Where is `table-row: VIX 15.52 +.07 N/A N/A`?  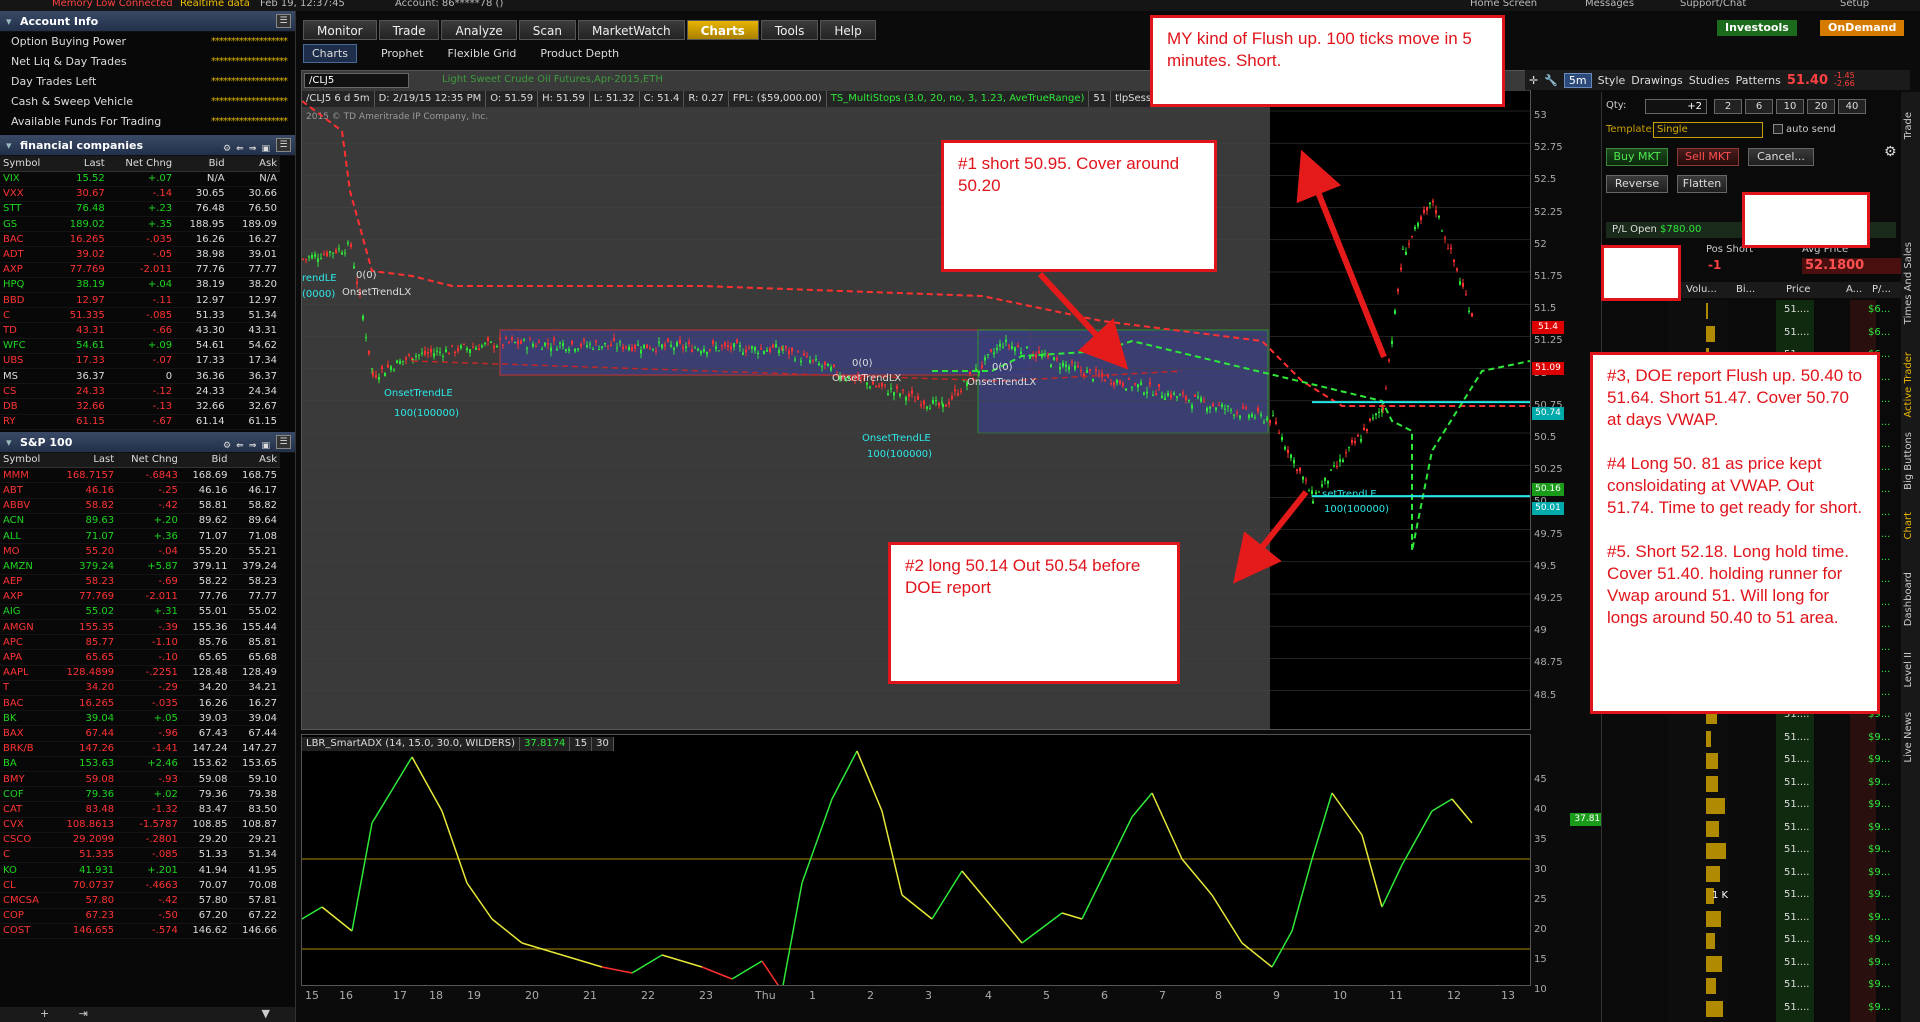 table-row: VIX 15.52 +.07 N/A N/A is located at coordinates (140, 179).